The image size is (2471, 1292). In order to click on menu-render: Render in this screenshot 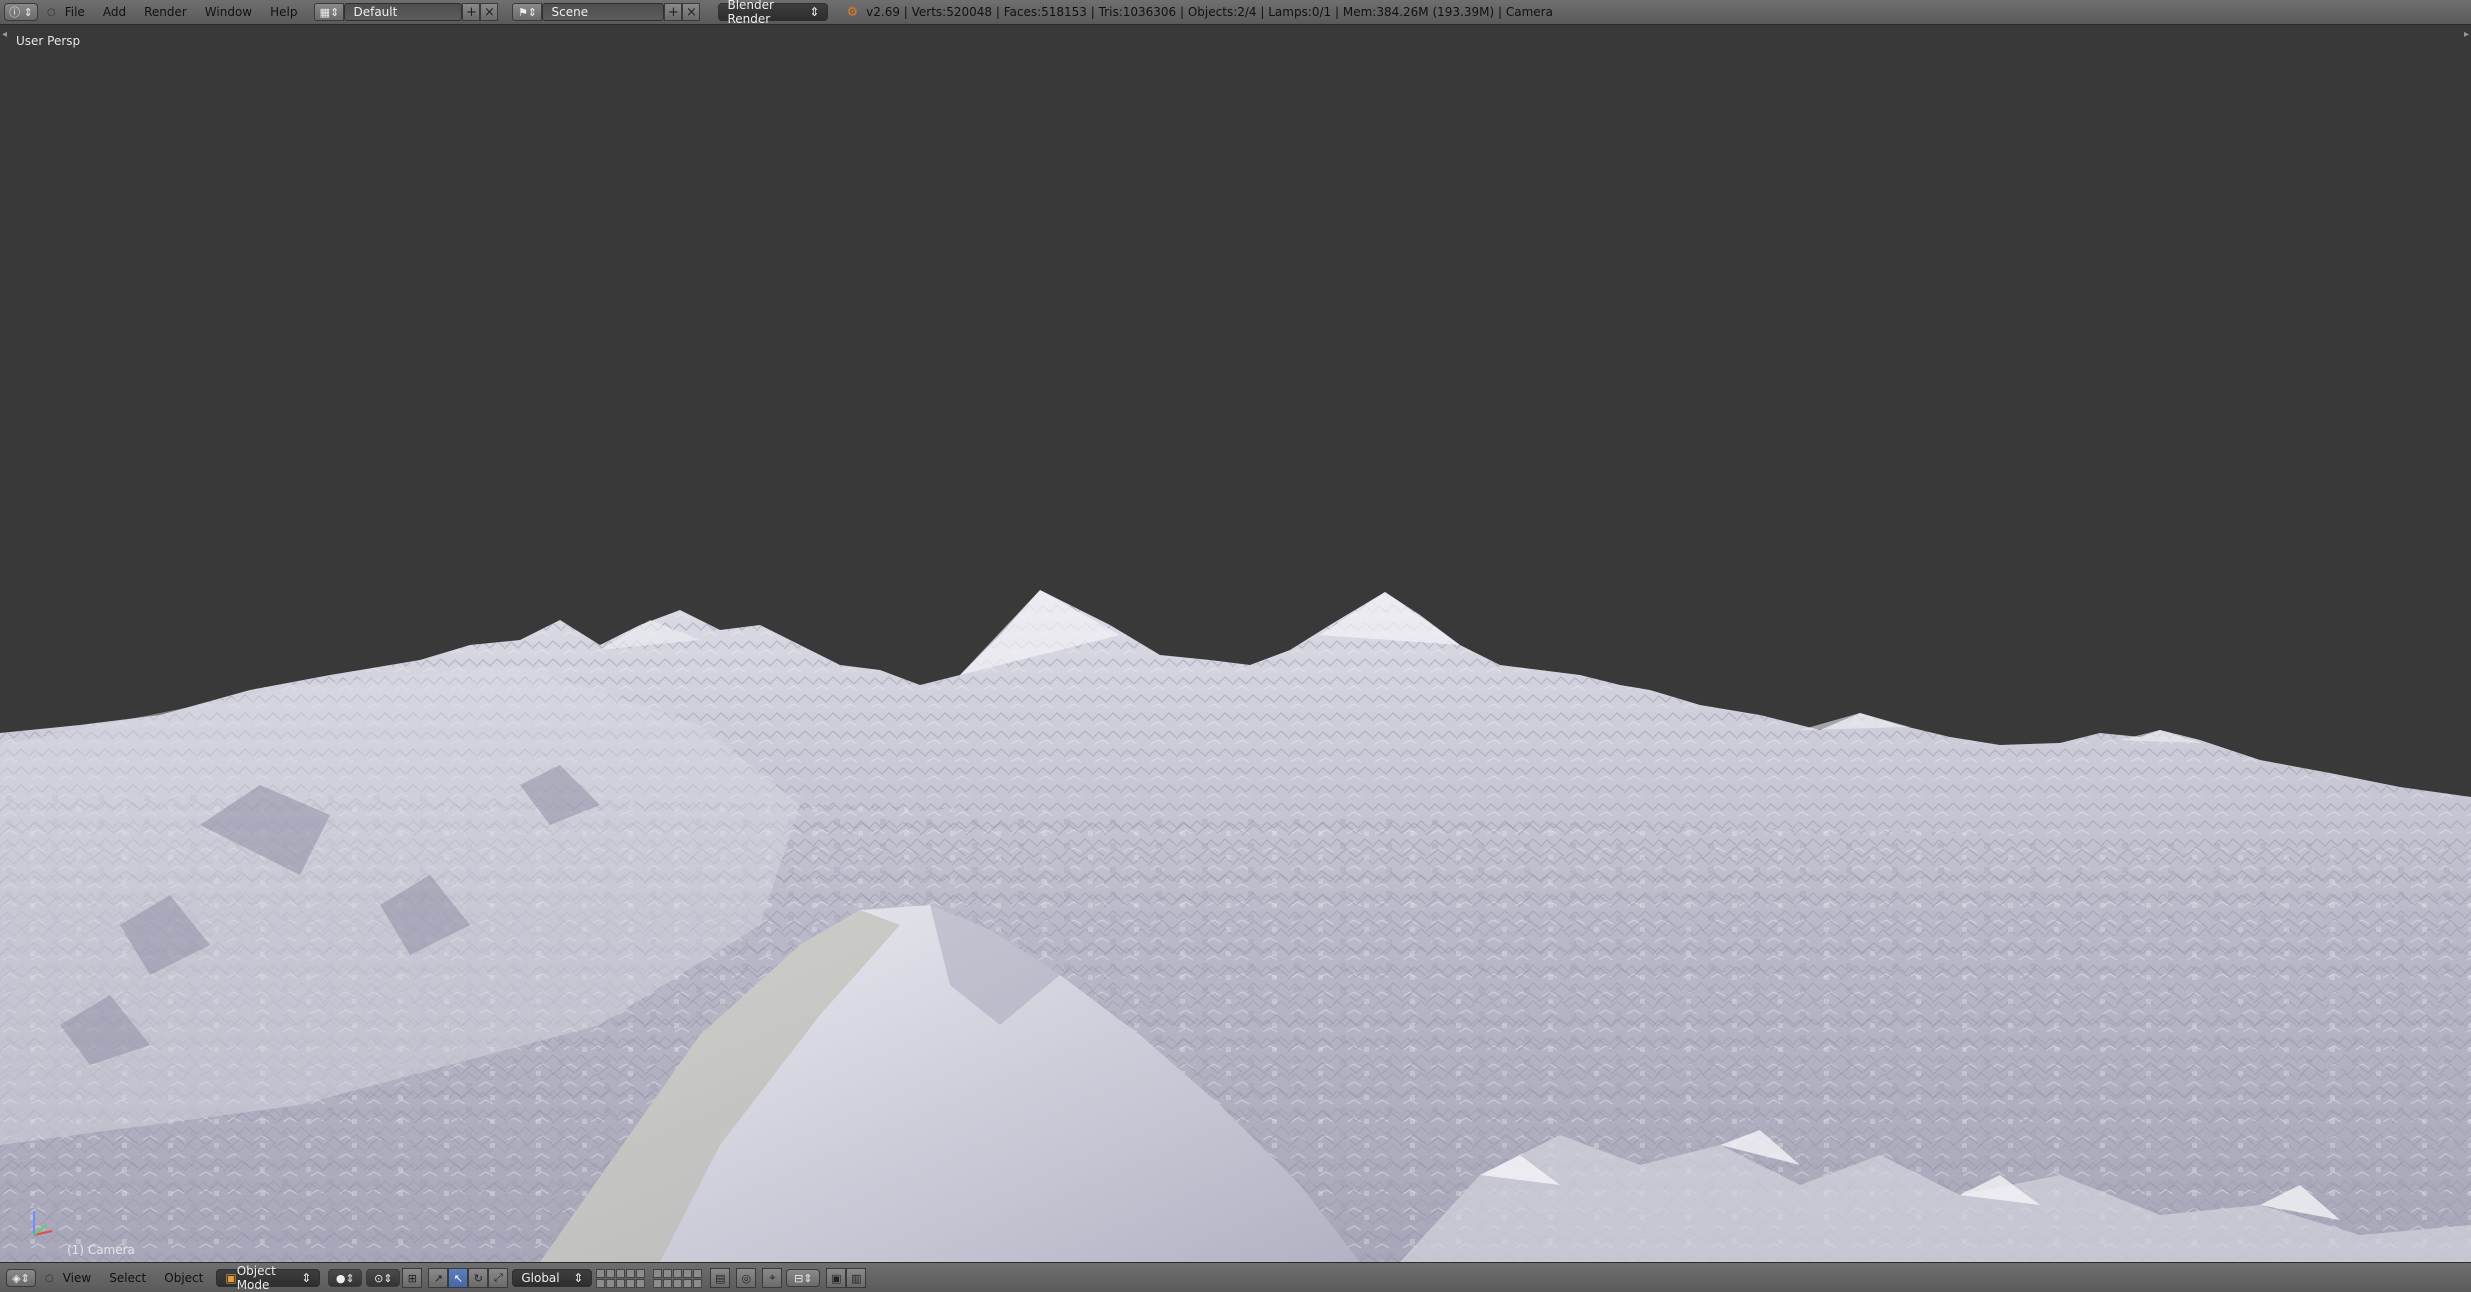, I will do `click(165, 12)`.